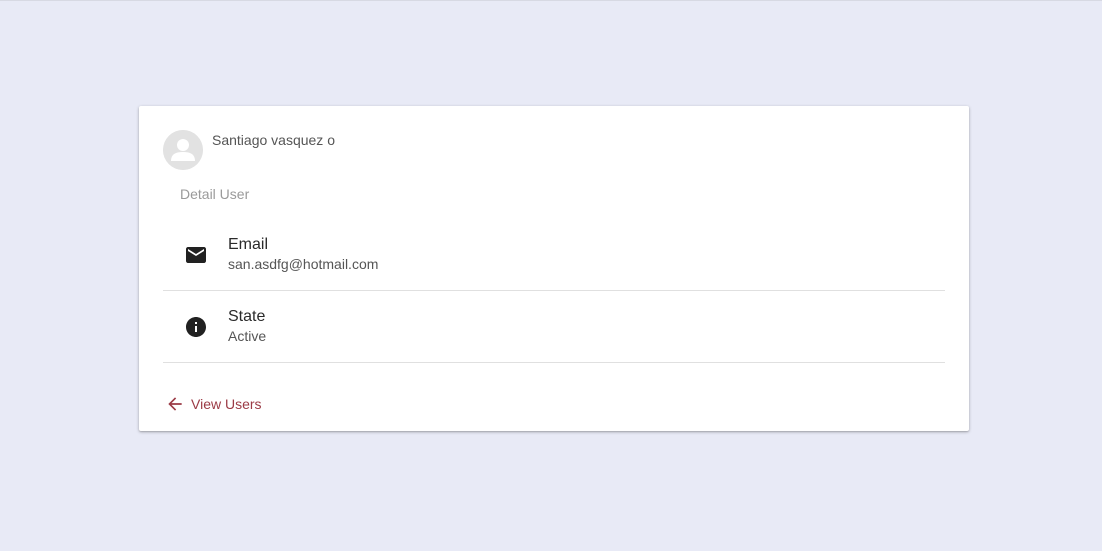  Describe the element at coordinates (215, 194) in the screenshot. I see `detail-subheader: Detail User` at that location.